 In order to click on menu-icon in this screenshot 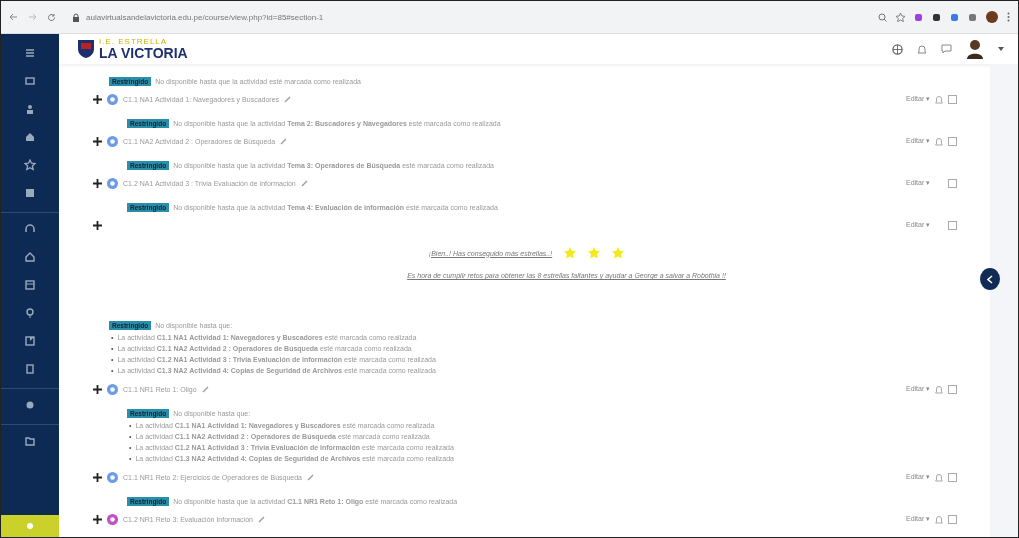, I will do `click(30, 53)`.